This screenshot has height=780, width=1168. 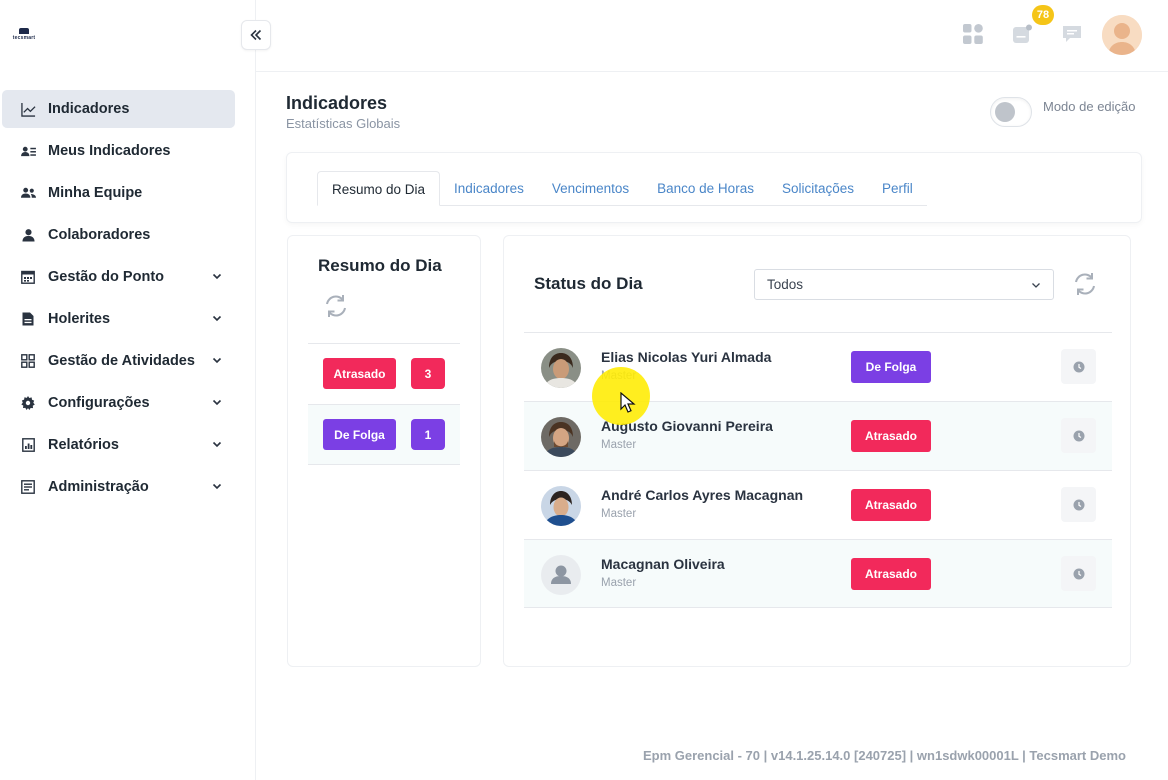 I want to click on sidebar-item-minha-equipe: Minha Equipe, so click(x=118, y=193).